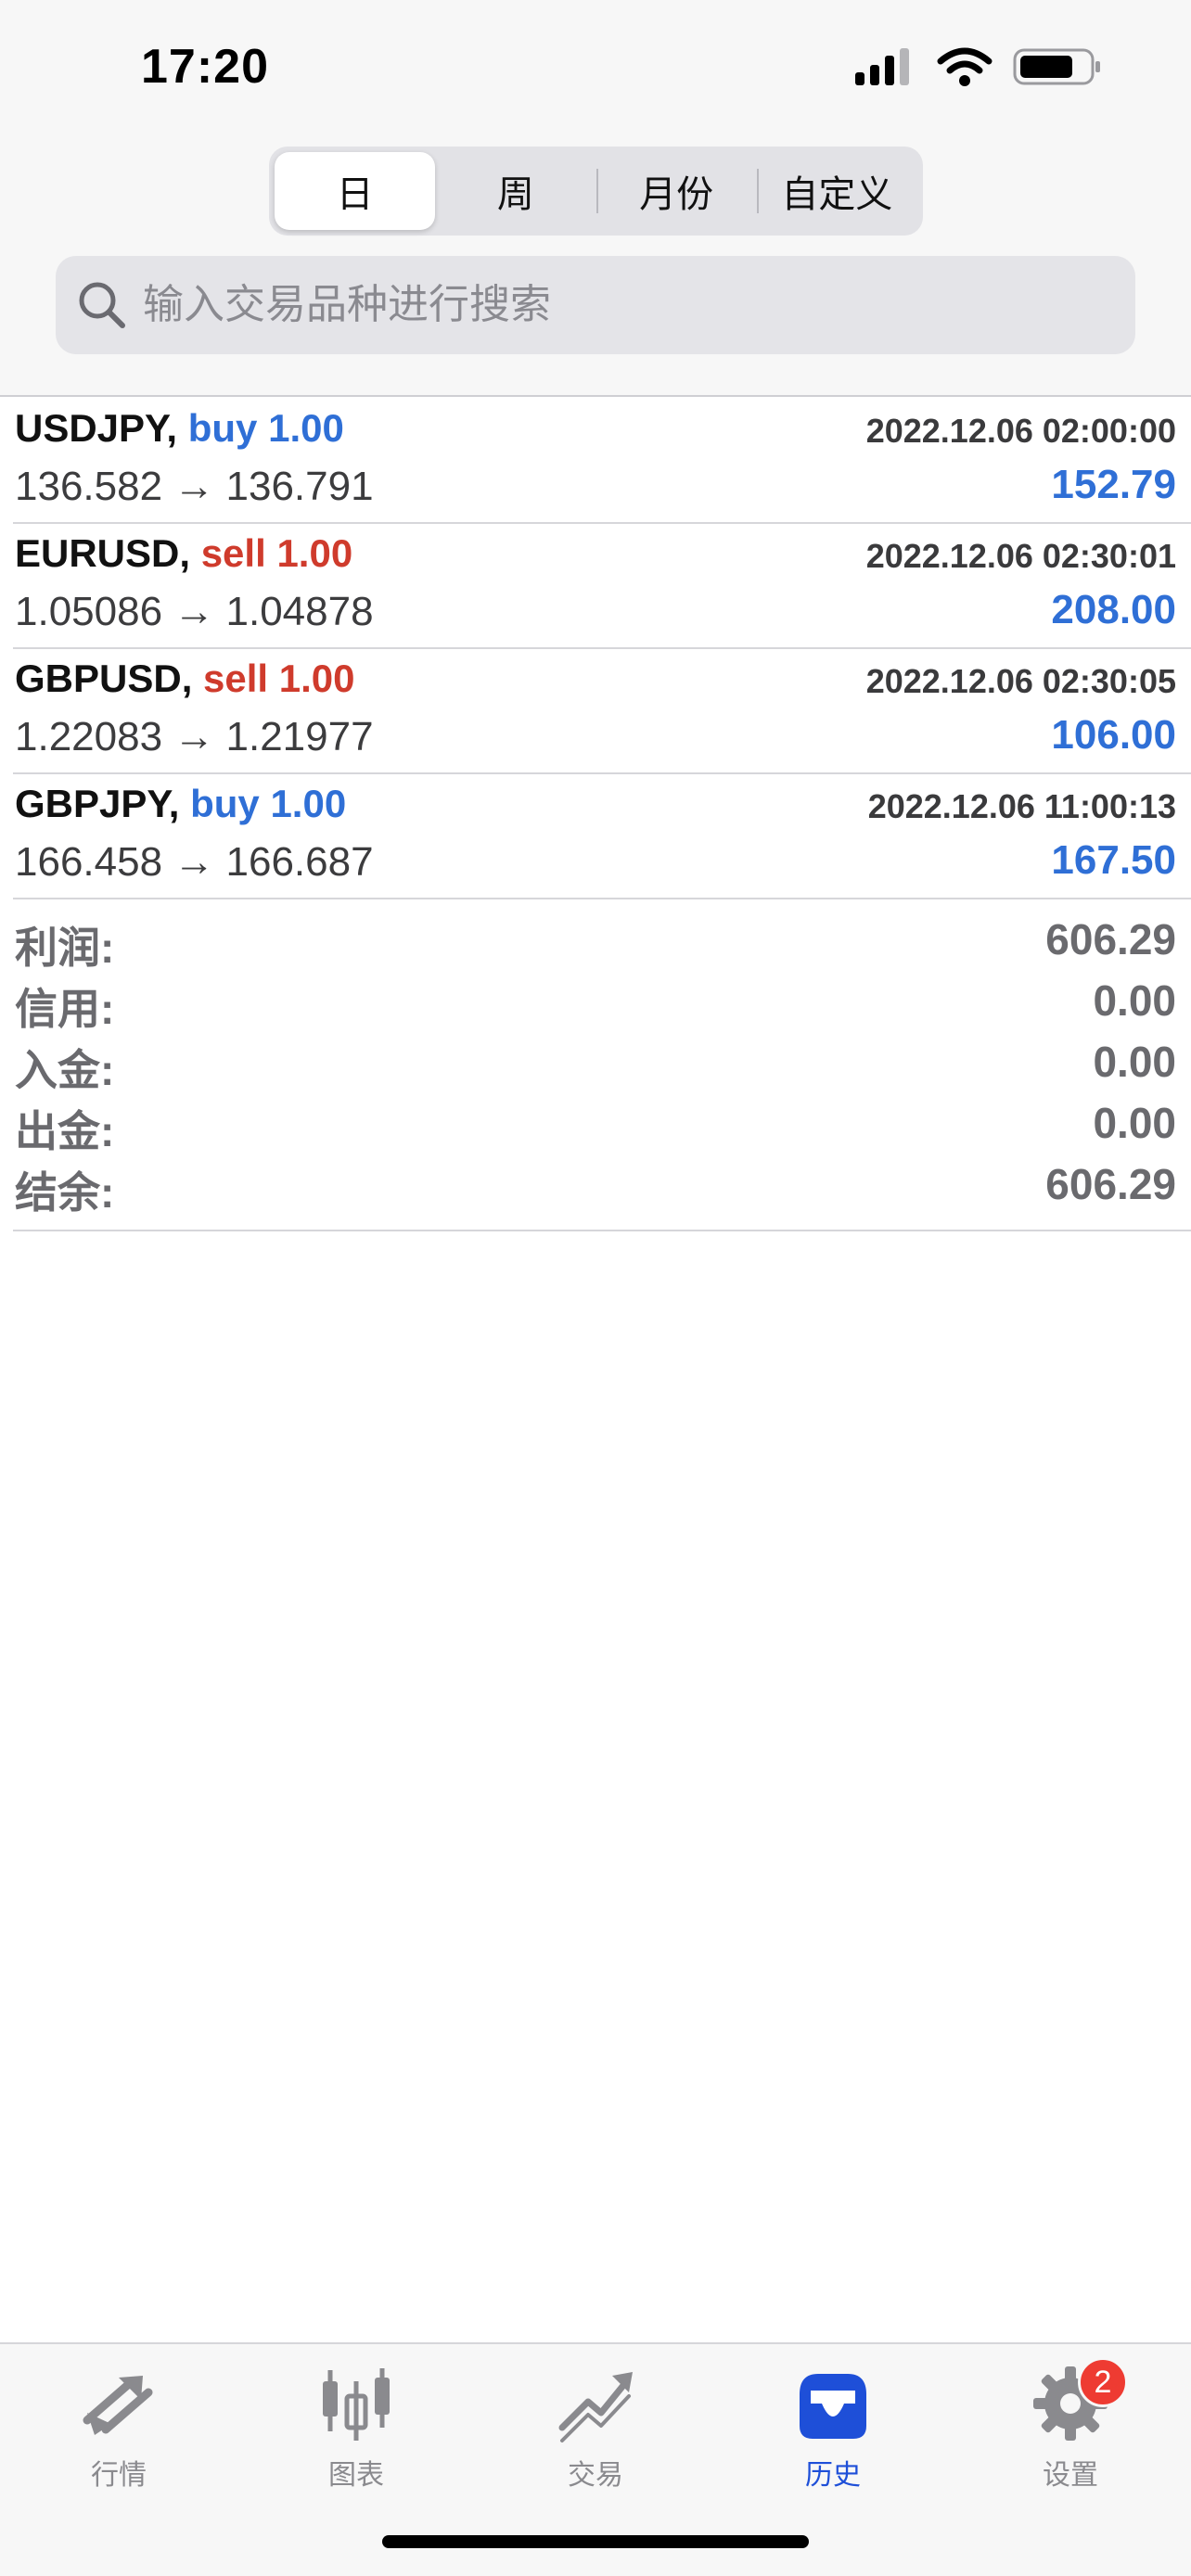 The width and height of the screenshot is (1191, 2576). I want to click on summary-row-withdrawal: 出金: 0.00, so click(602, 1119).